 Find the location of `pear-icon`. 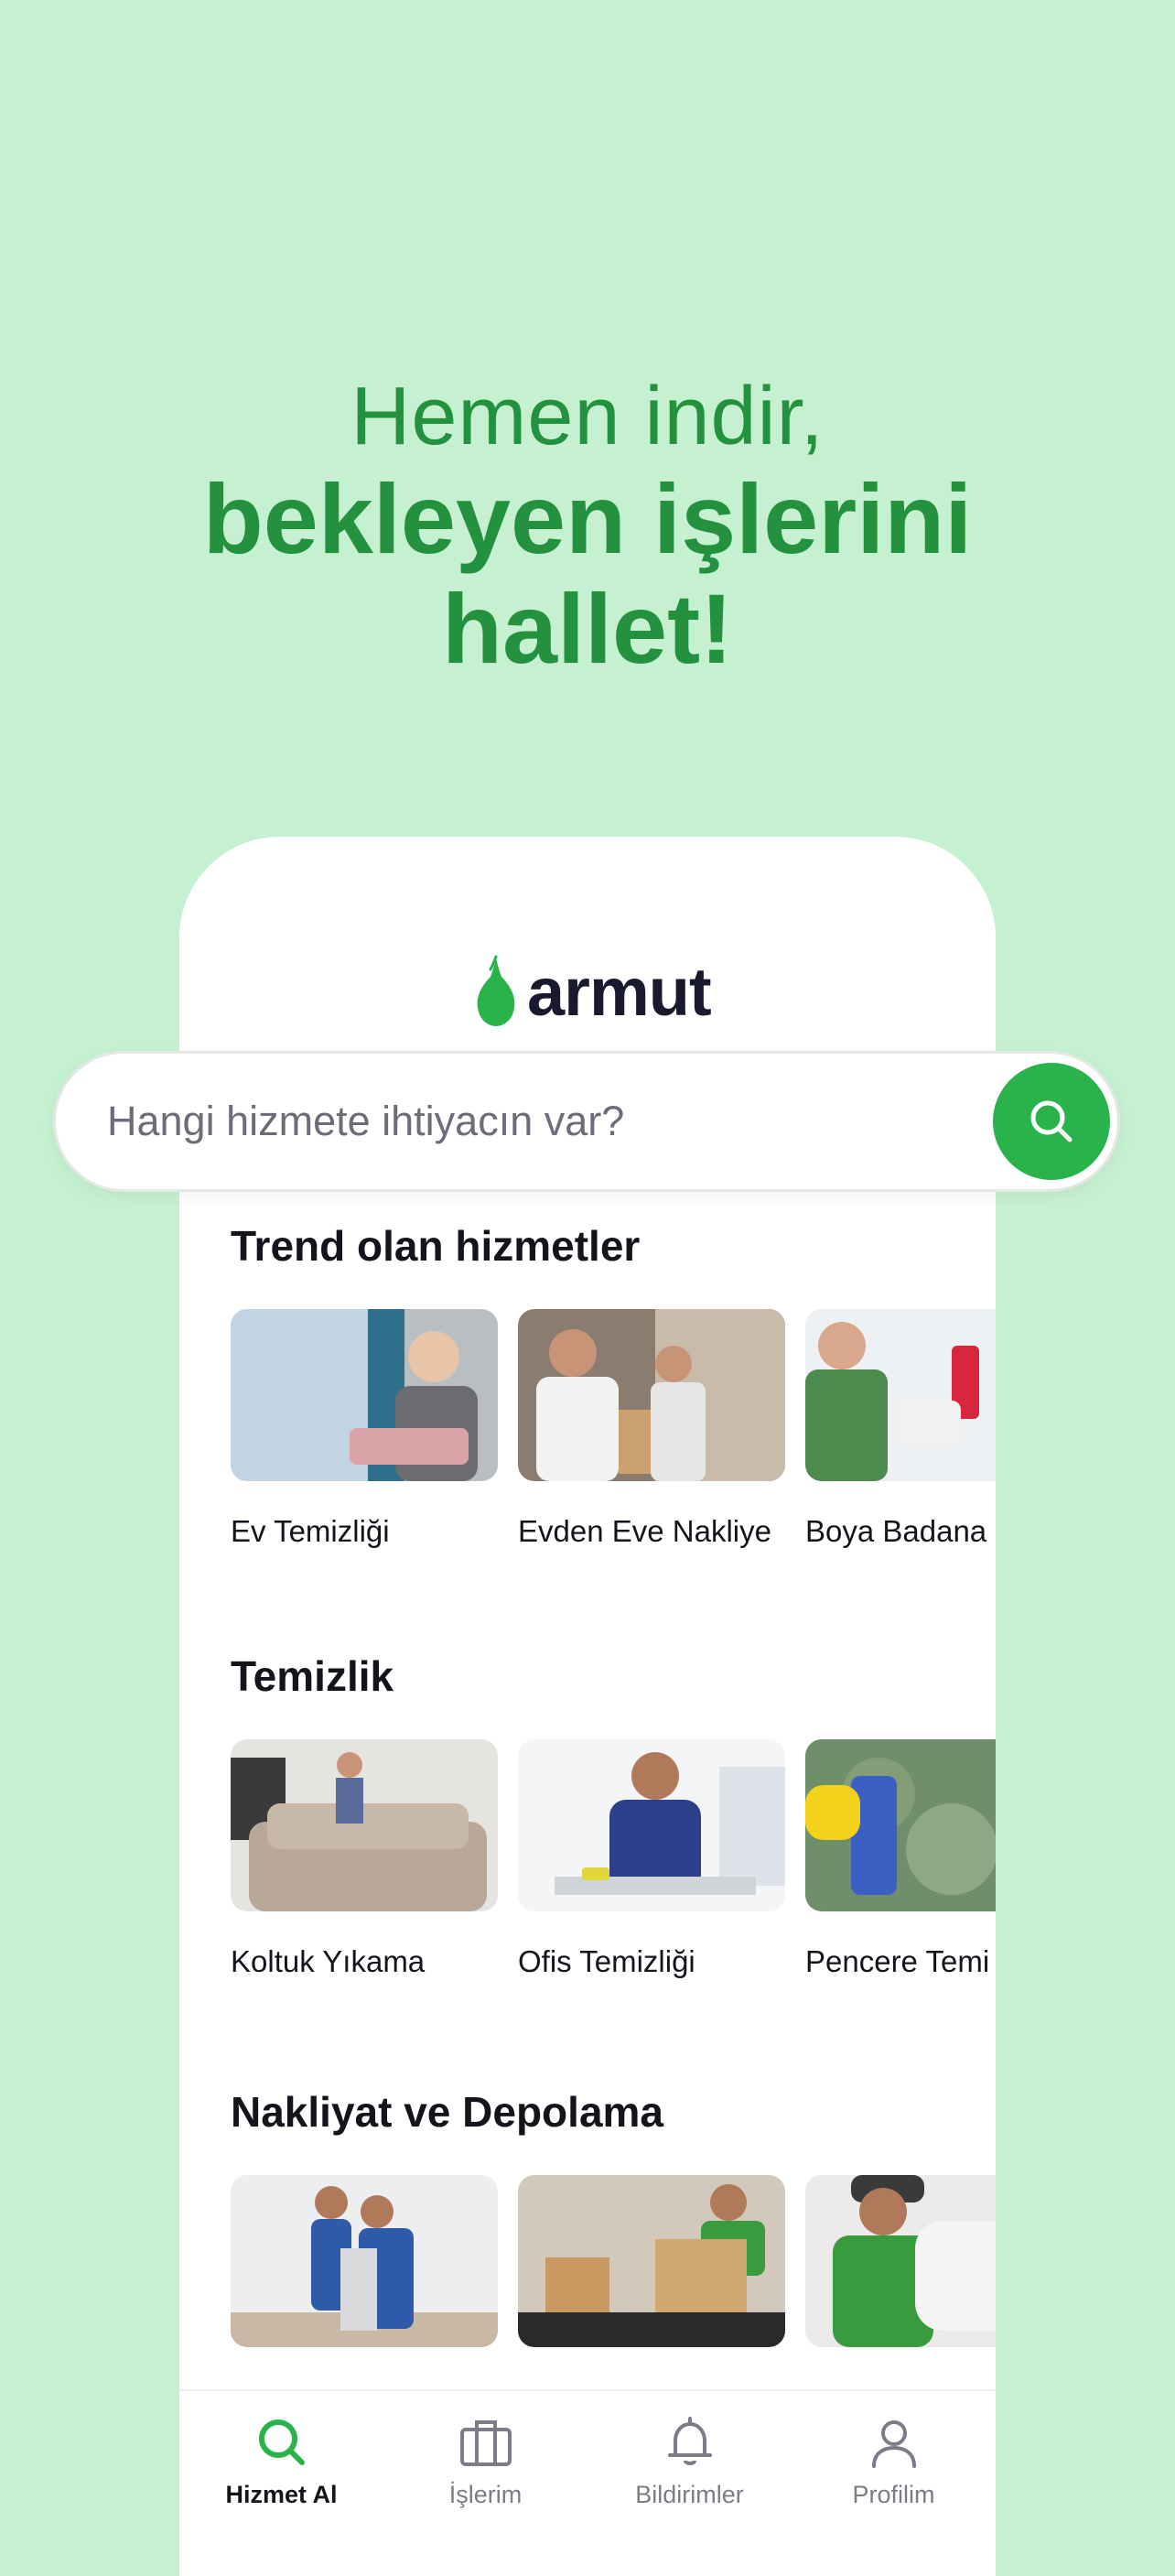

pear-icon is located at coordinates (496, 991).